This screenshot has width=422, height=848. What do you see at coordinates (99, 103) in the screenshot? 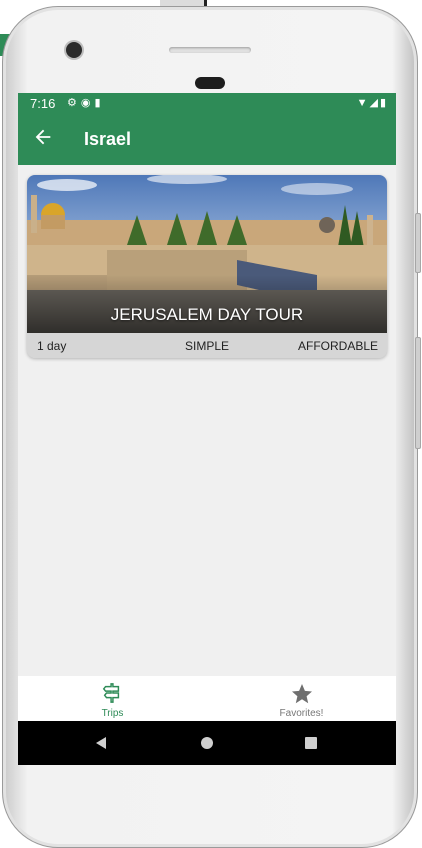
I see `sim-icon: ▮` at bounding box center [99, 103].